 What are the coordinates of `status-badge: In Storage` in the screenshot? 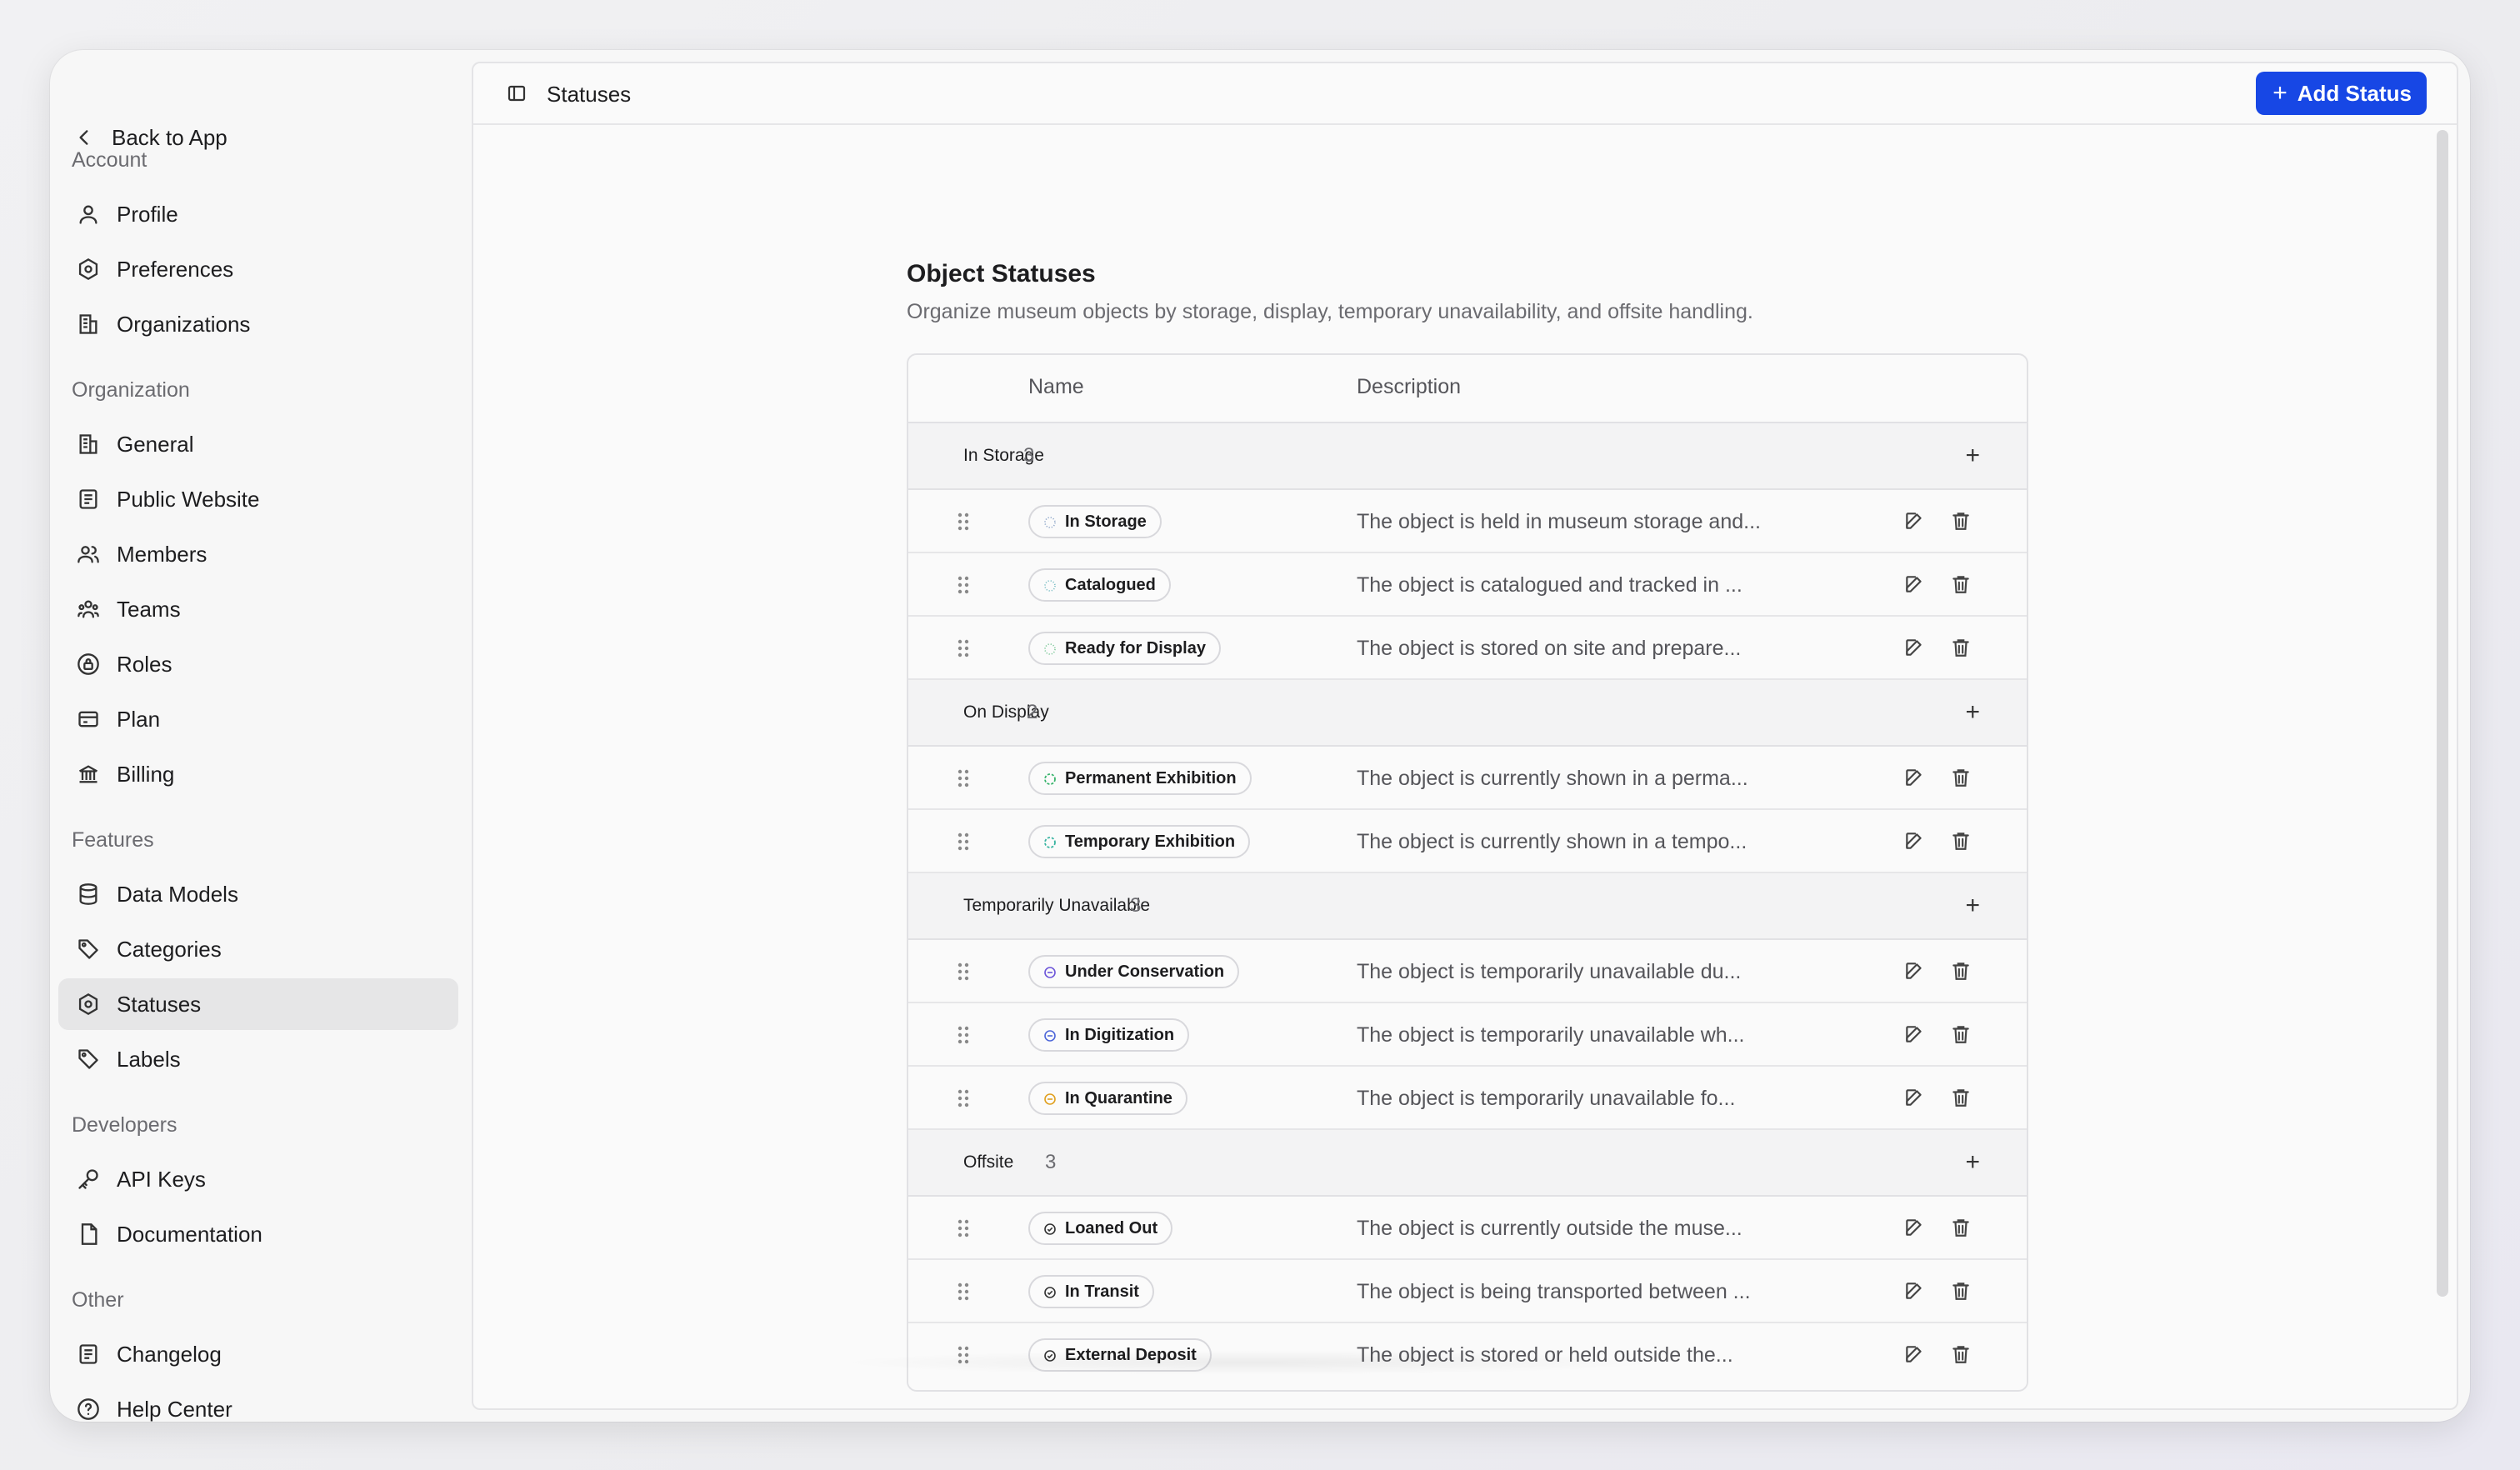 It's located at (1095, 521).